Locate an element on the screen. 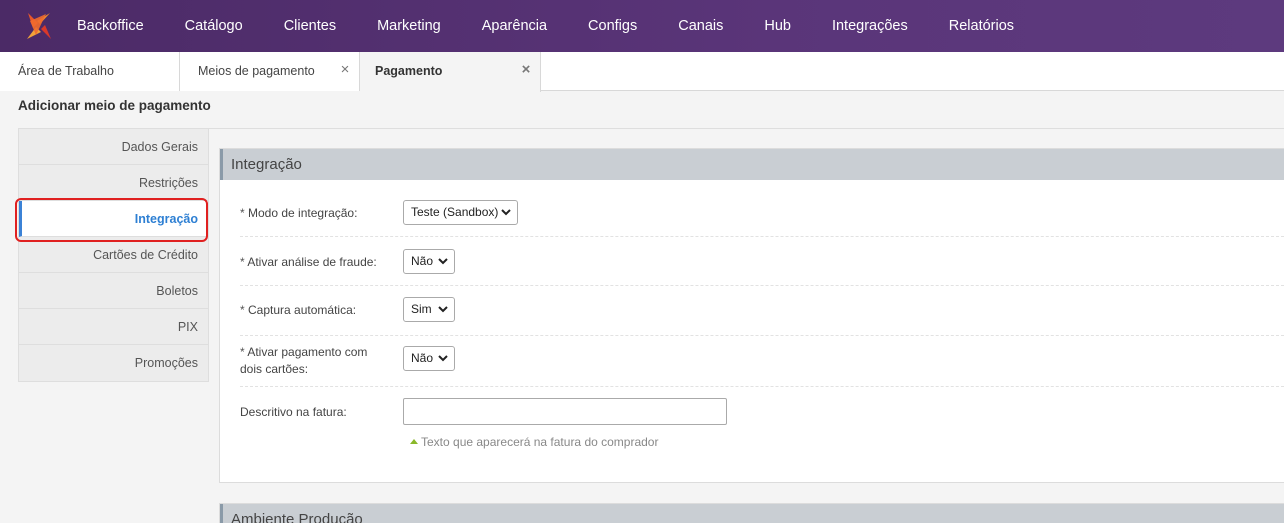 The width and height of the screenshot is (1284, 523). panel-title: Ambiente Produção is located at coordinates (752, 513).